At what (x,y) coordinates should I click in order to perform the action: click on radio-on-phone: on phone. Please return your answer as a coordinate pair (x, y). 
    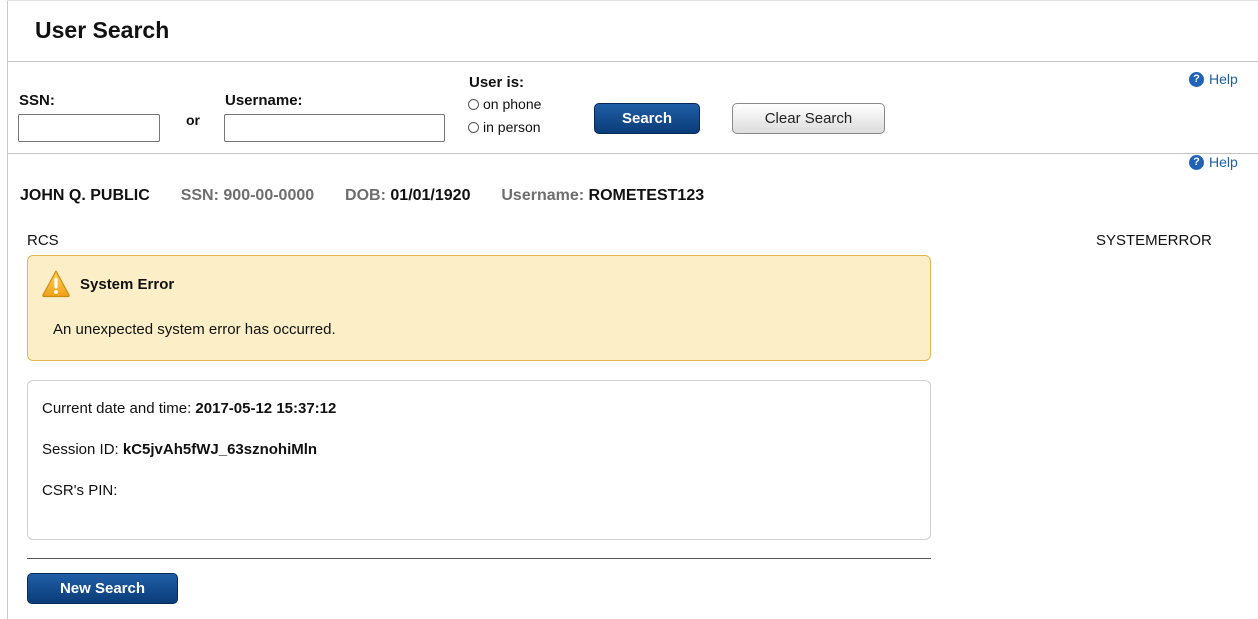
    Looking at the image, I should click on (504, 104).